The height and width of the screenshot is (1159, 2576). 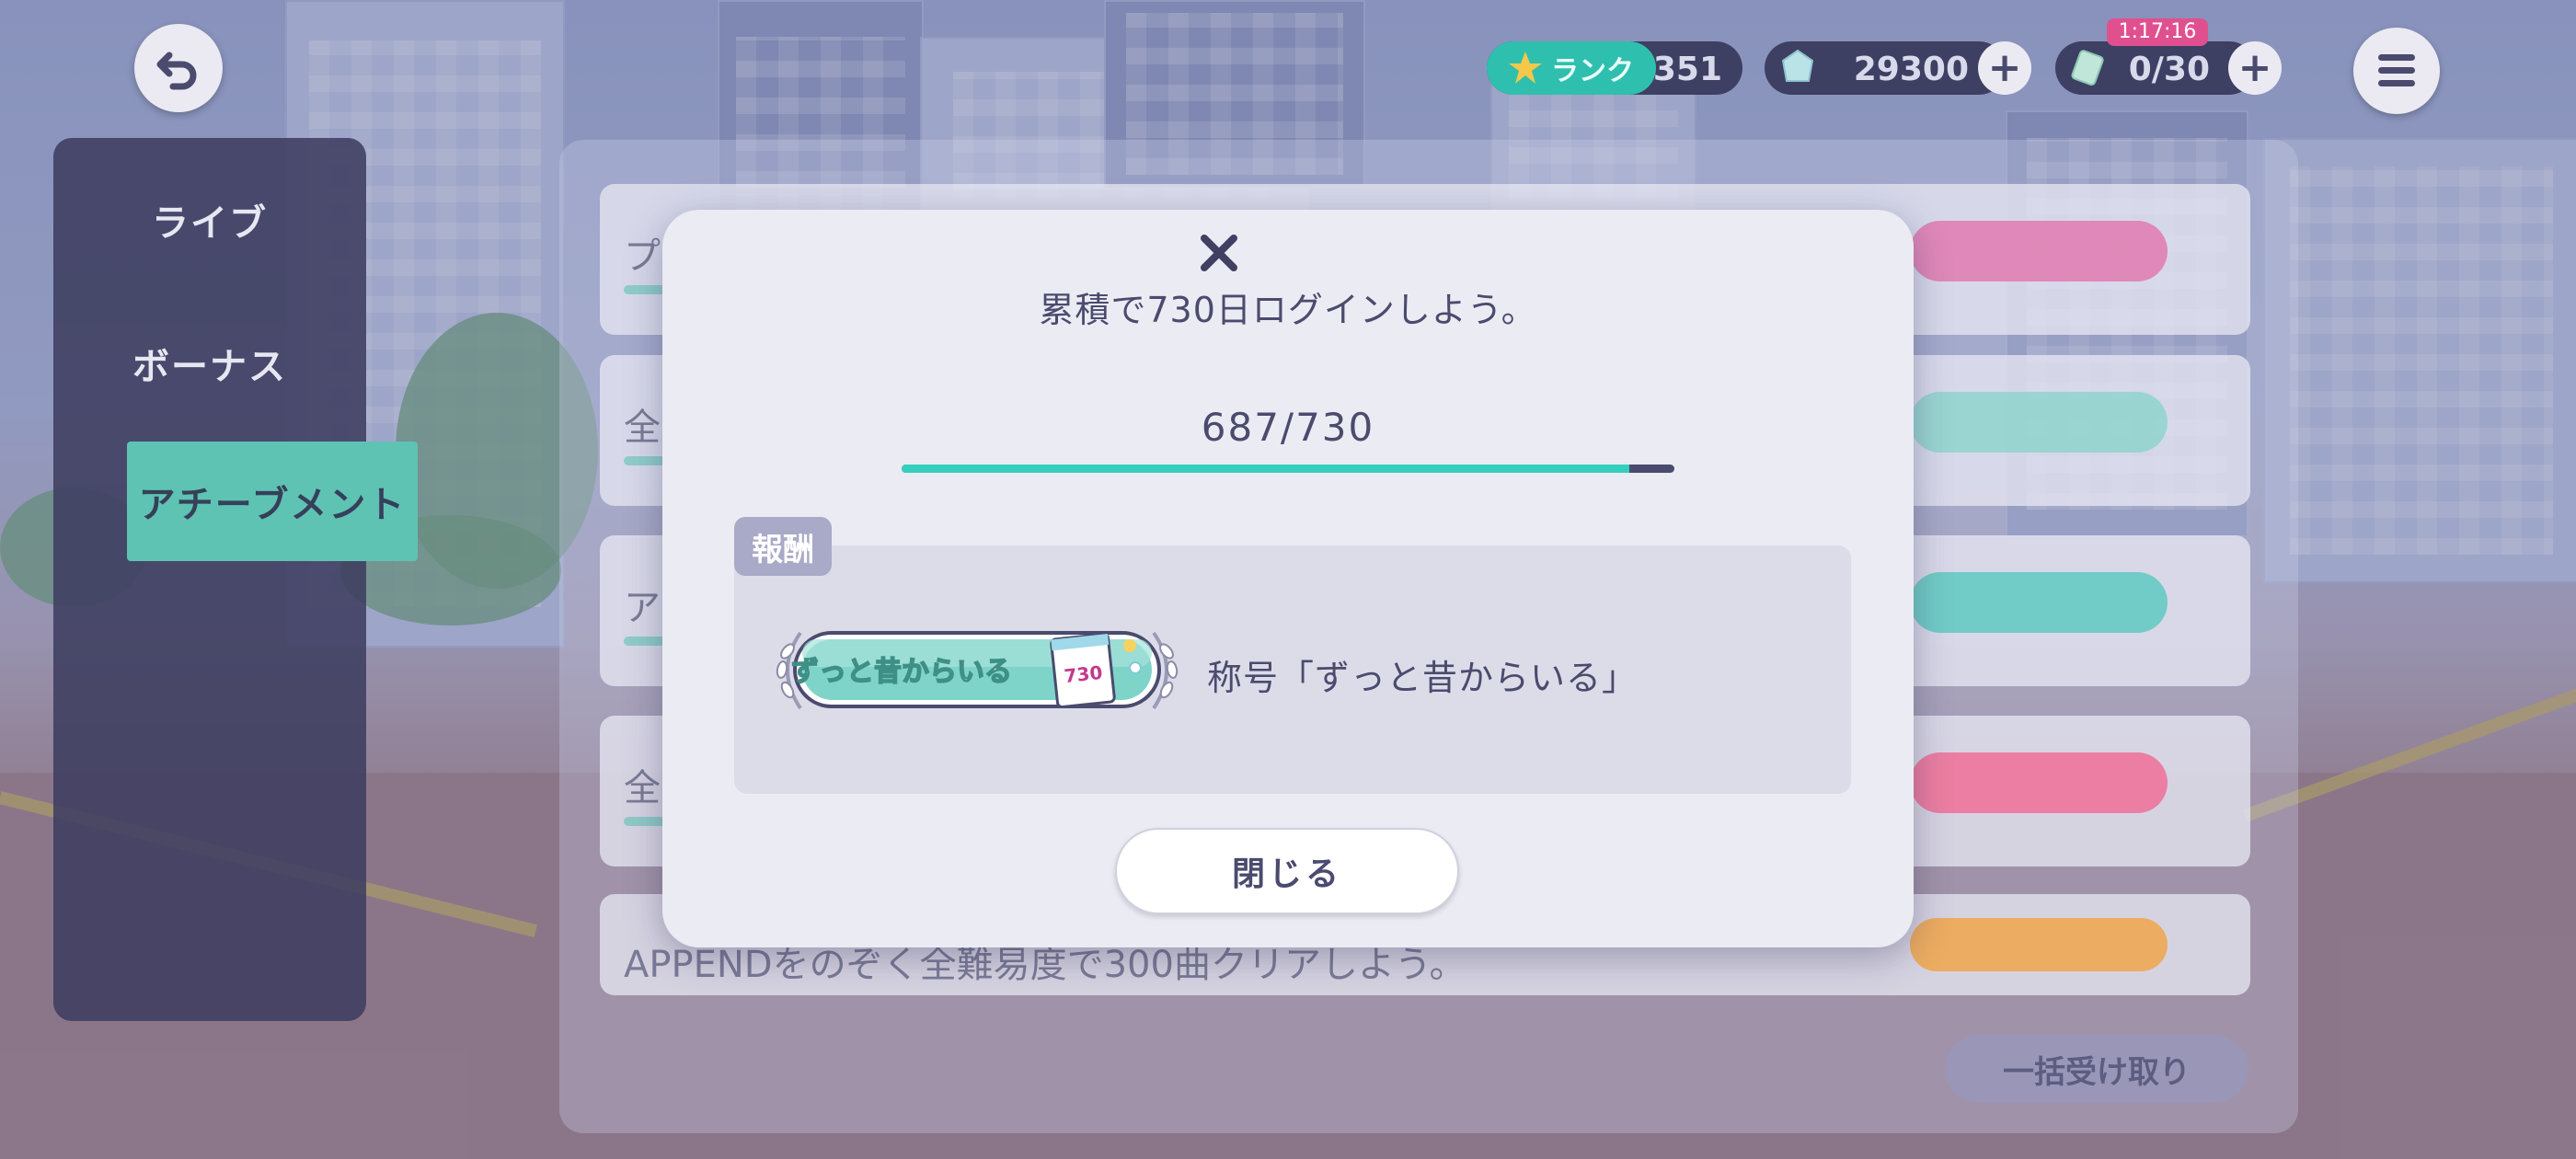 I want to click on title-badge-text: ずっと昔からいる, so click(x=901, y=672).